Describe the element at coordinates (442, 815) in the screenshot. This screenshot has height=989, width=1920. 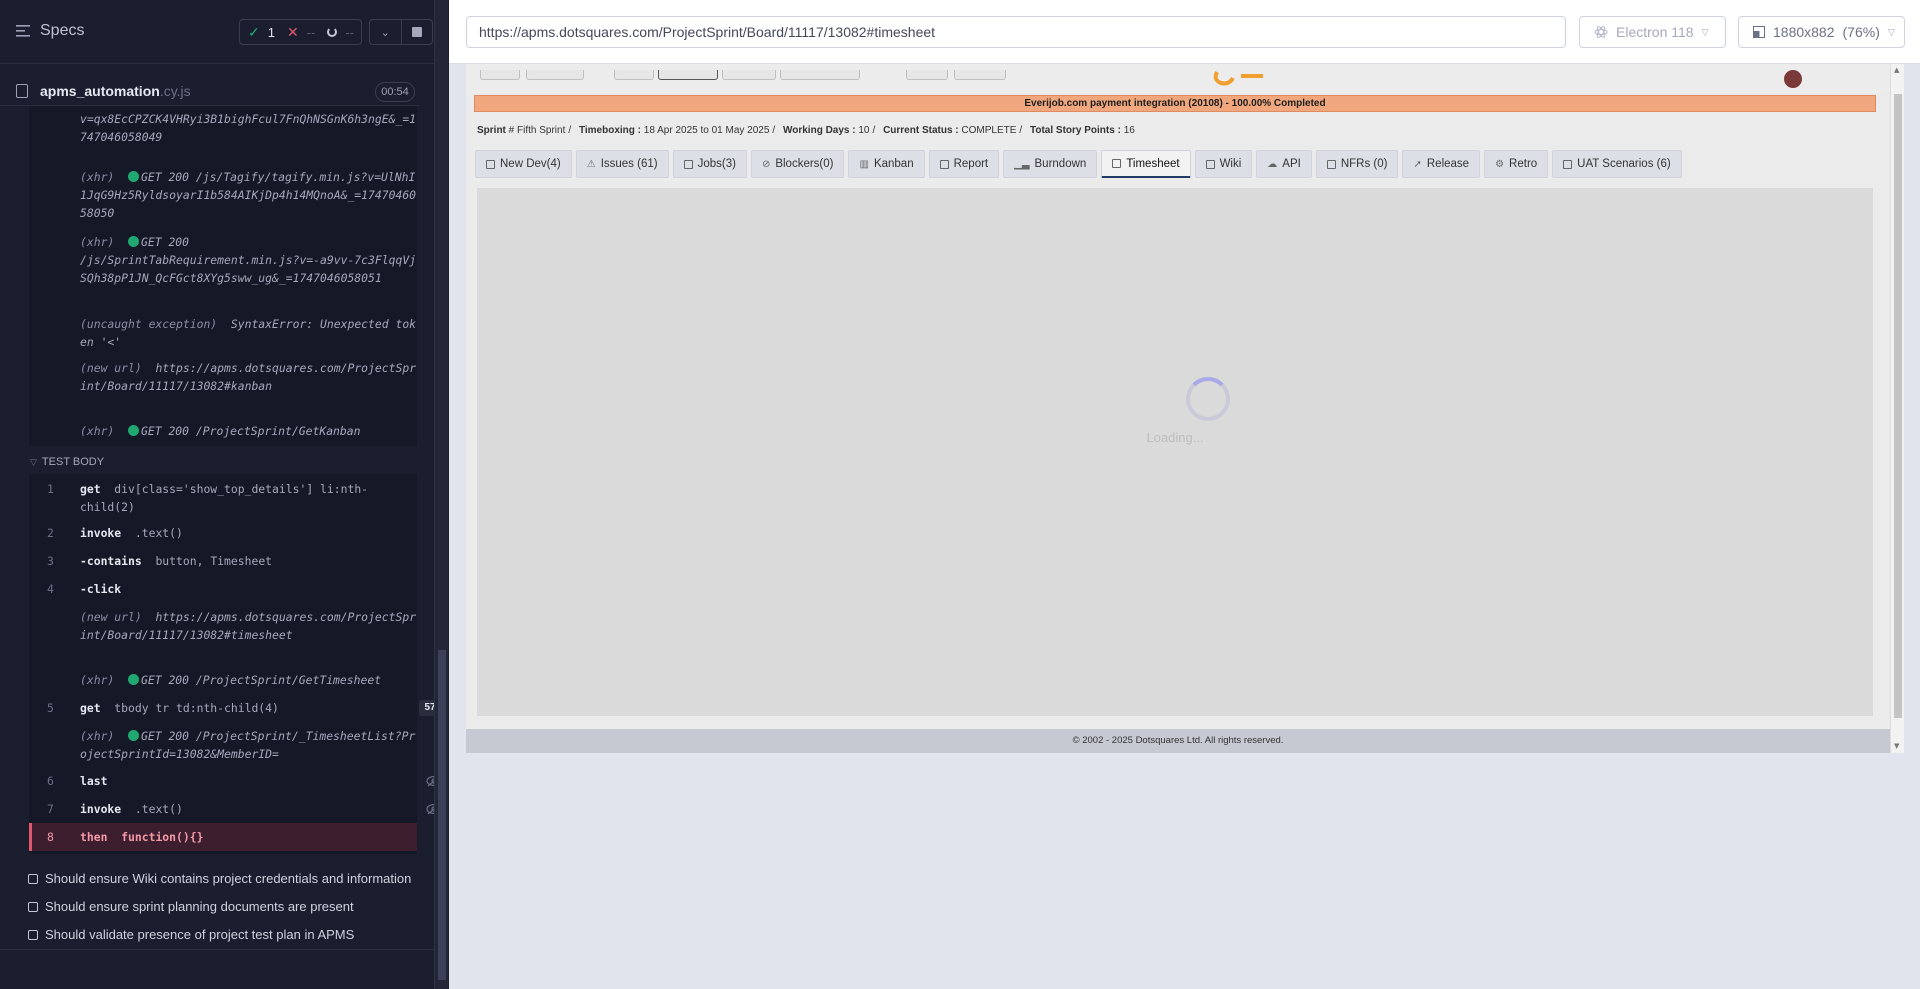
I see `reporter-scrollbar` at that location.